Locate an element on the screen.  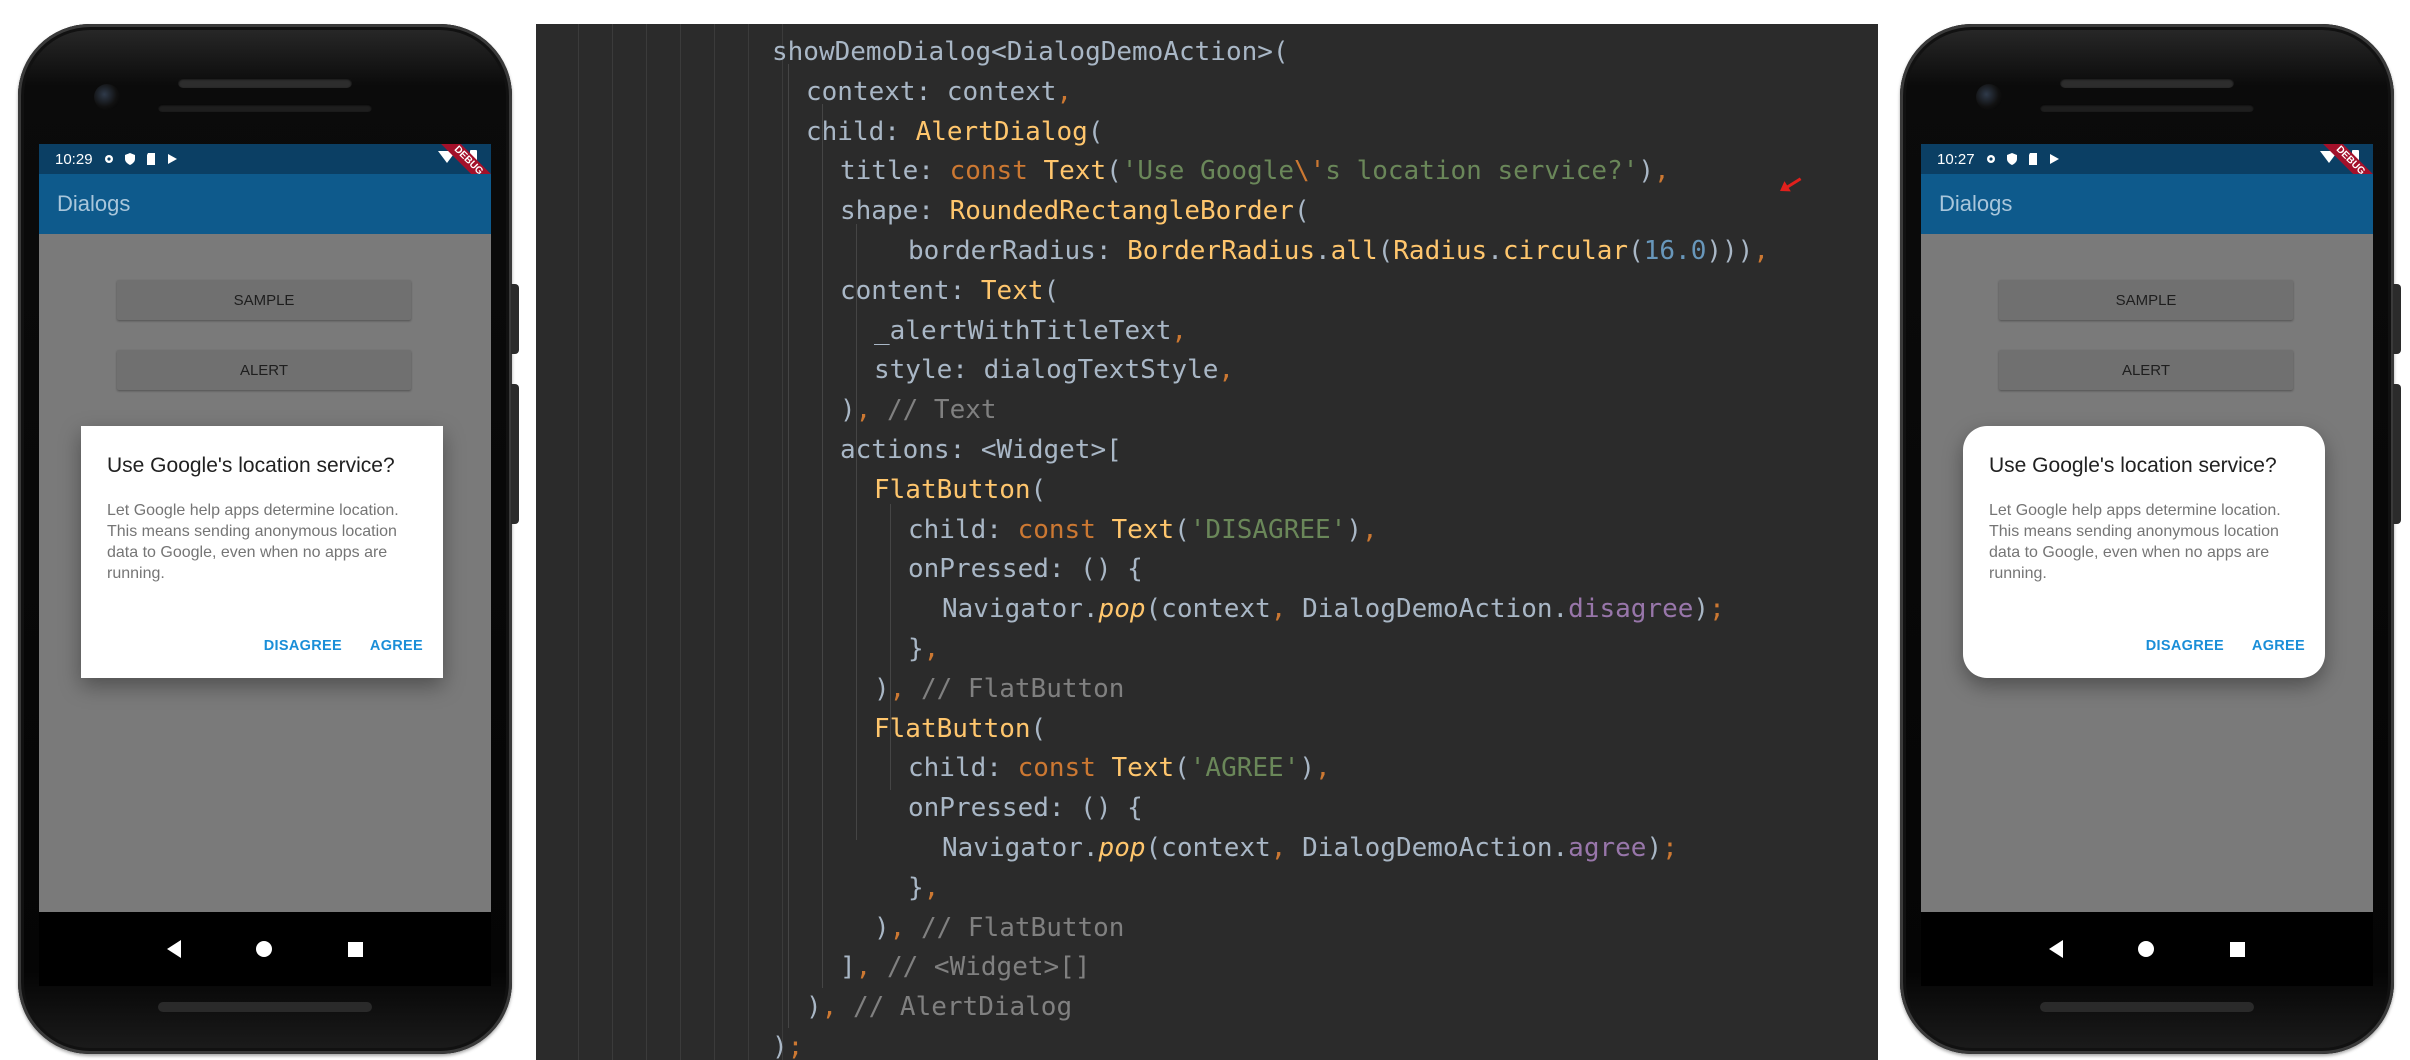
code-line: context: context, is located at coordinates (939, 92).